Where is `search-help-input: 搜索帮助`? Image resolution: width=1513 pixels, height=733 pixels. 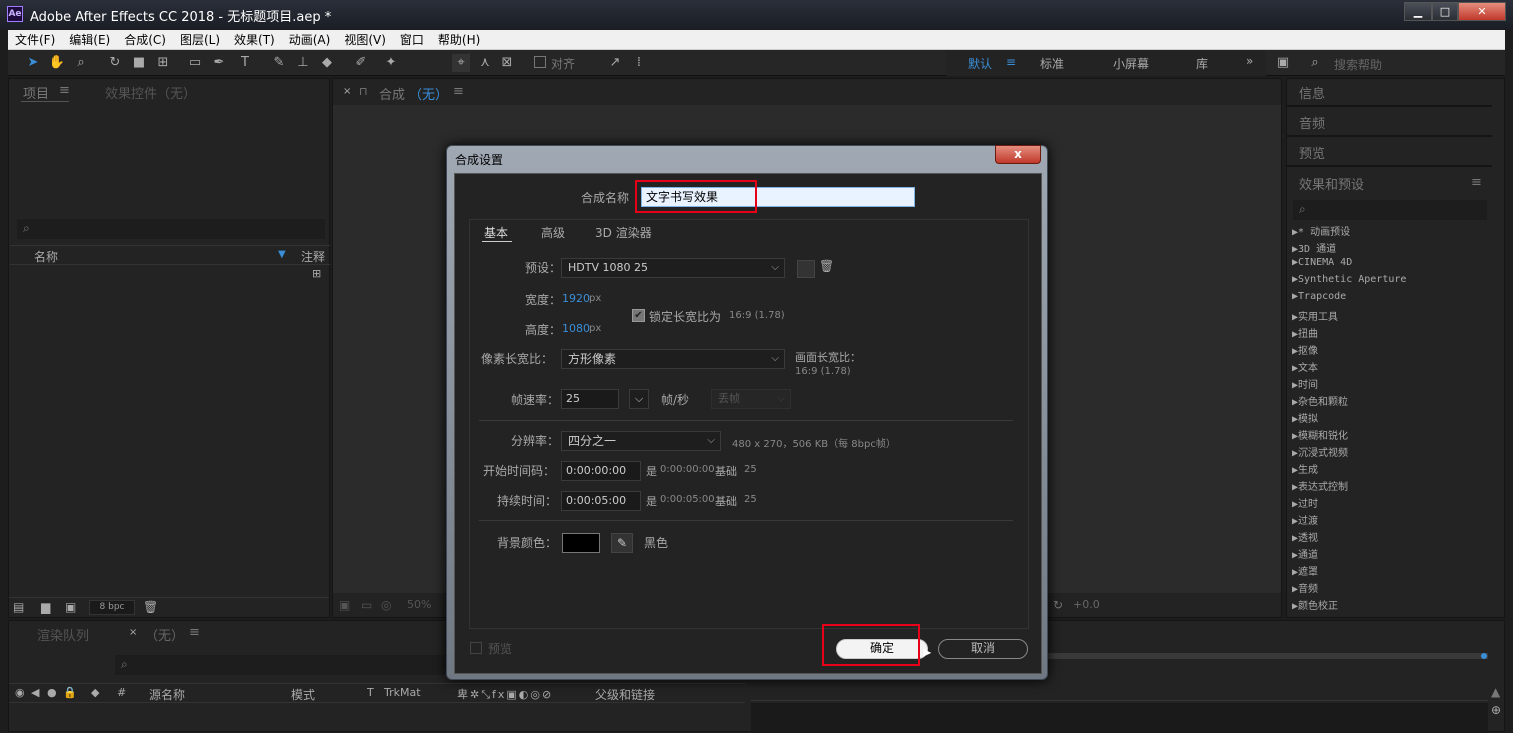
search-help-input: 搜索帮助 is located at coordinates (1358, 64).